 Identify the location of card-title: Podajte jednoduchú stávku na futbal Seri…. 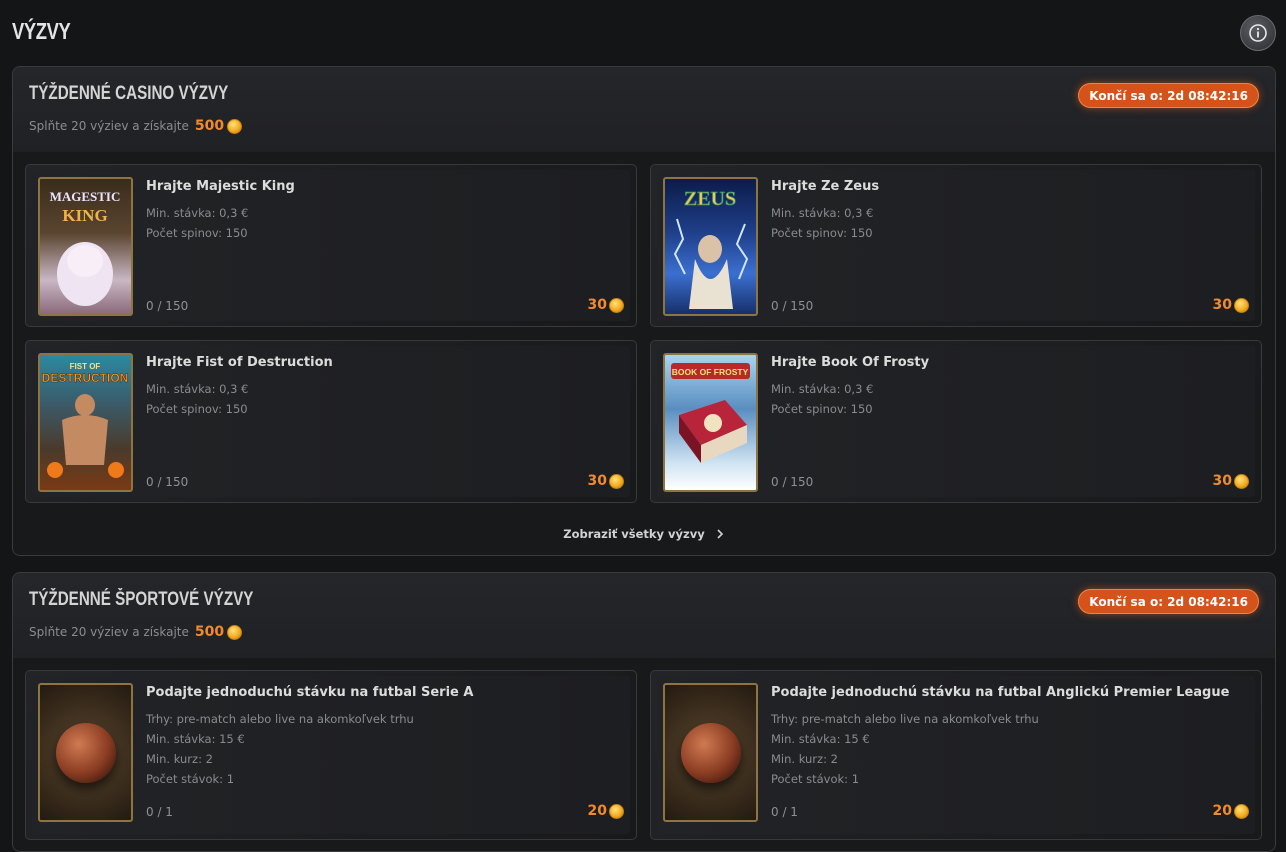
(310, 692).